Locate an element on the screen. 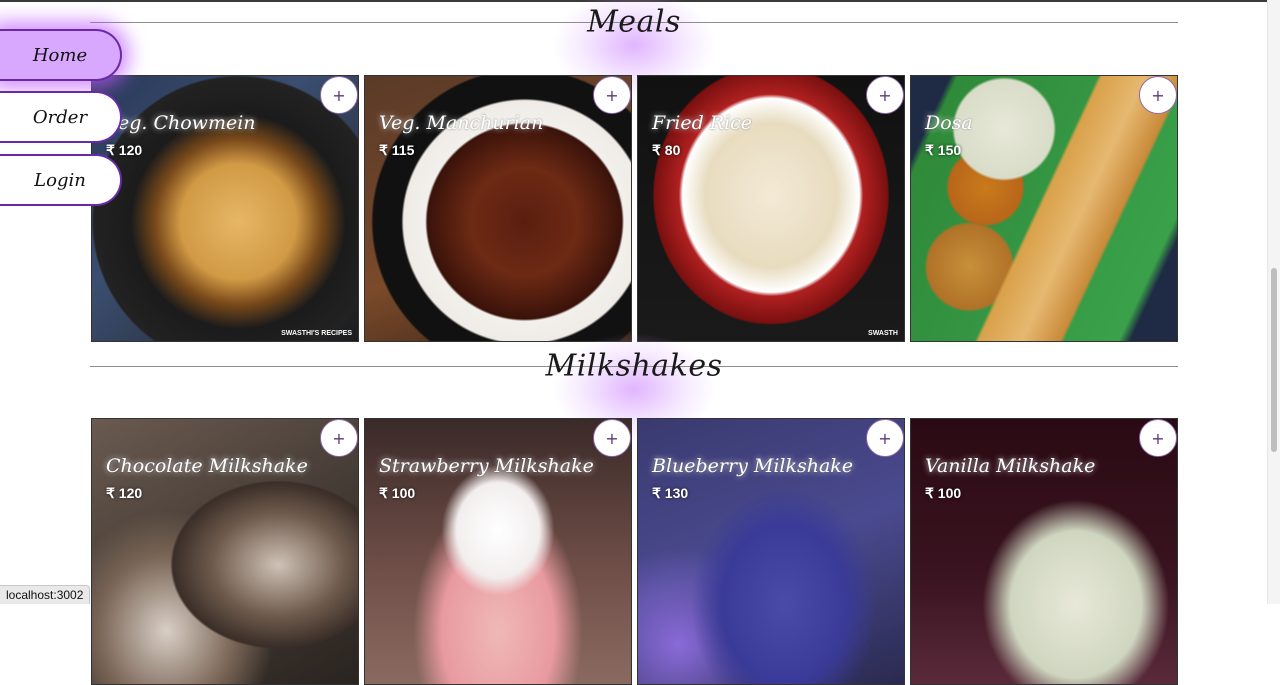 The height and width of the screenshot is (685, 1280). image-credit: SWASTHI'S RECIPES is located at coordinates (316, 333).